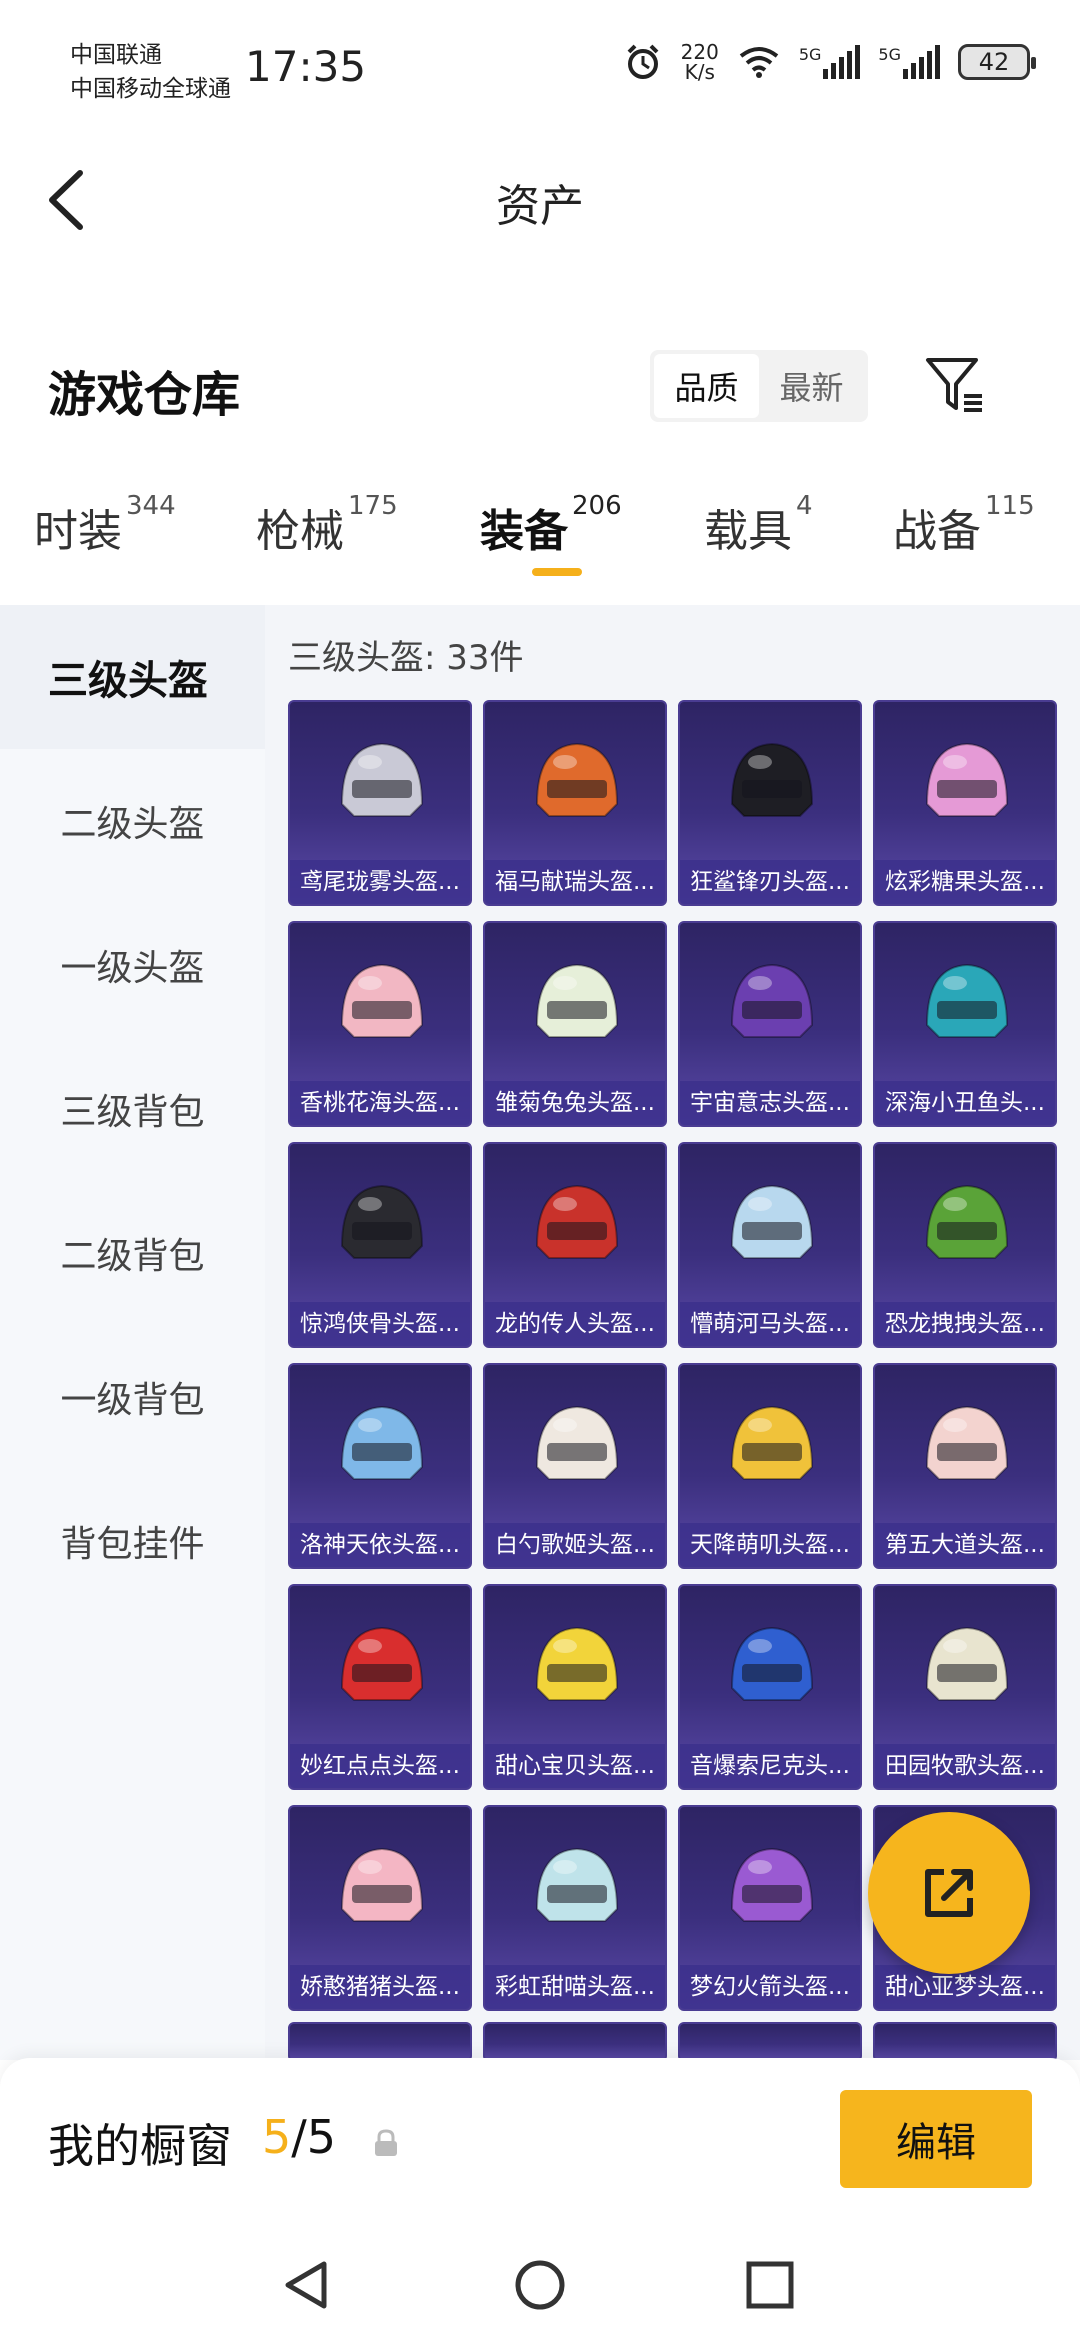 This screenshot has height=2338, width=1080. I want to click on tab-label: 装备, so click(524, 531).